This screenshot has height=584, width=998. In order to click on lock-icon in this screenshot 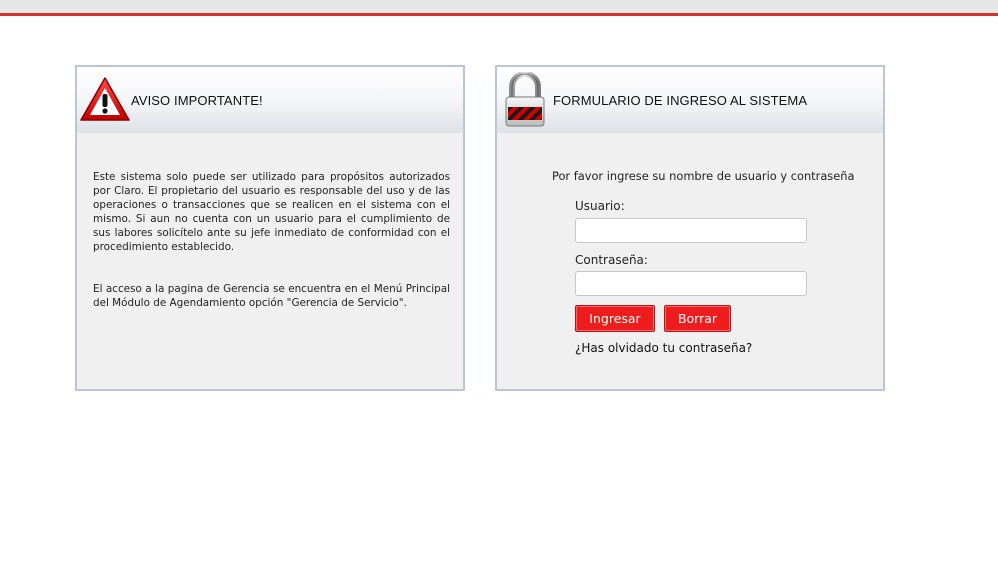, I will do `click(525, 100)`.